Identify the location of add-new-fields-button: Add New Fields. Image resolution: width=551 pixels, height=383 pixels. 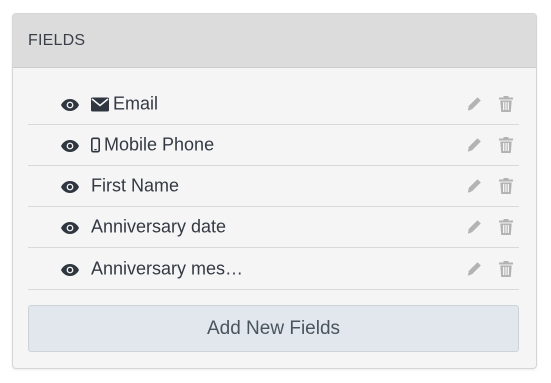
(273, 328).